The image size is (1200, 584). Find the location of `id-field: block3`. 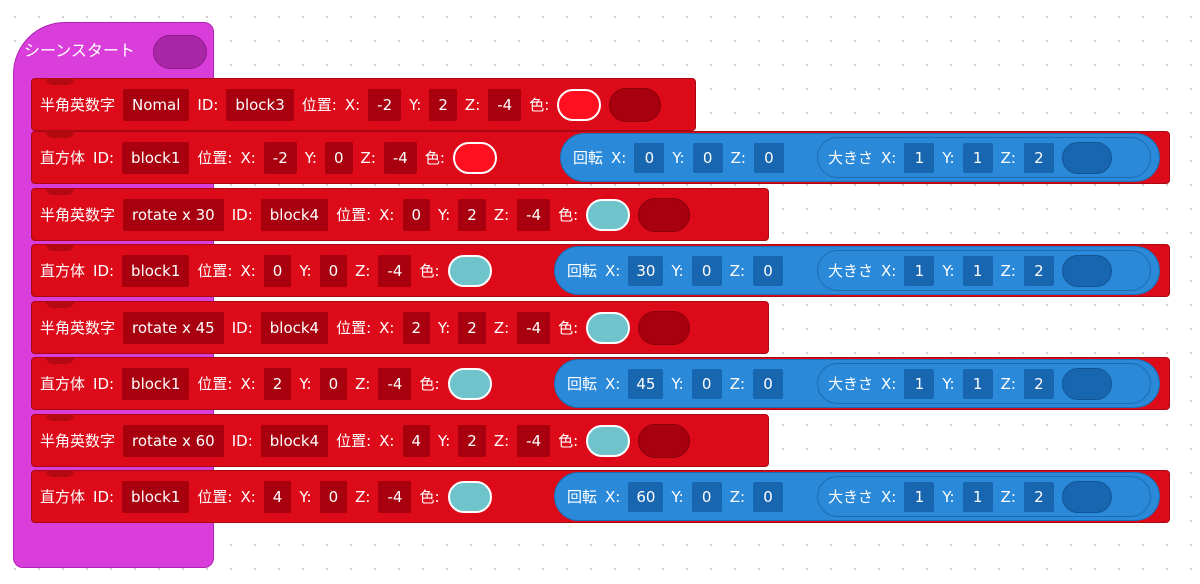

id-field: block3 is located at coordinates (260, 104).